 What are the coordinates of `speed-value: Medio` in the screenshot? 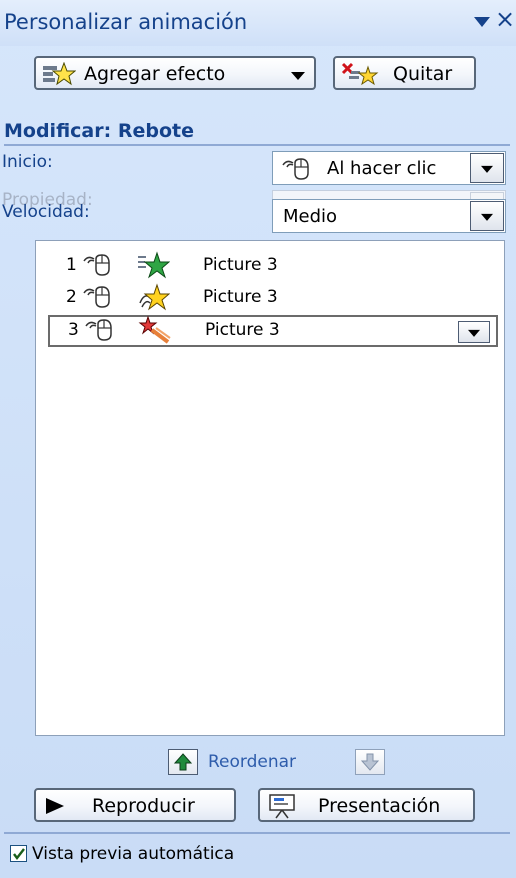 It's located at (310, 216).